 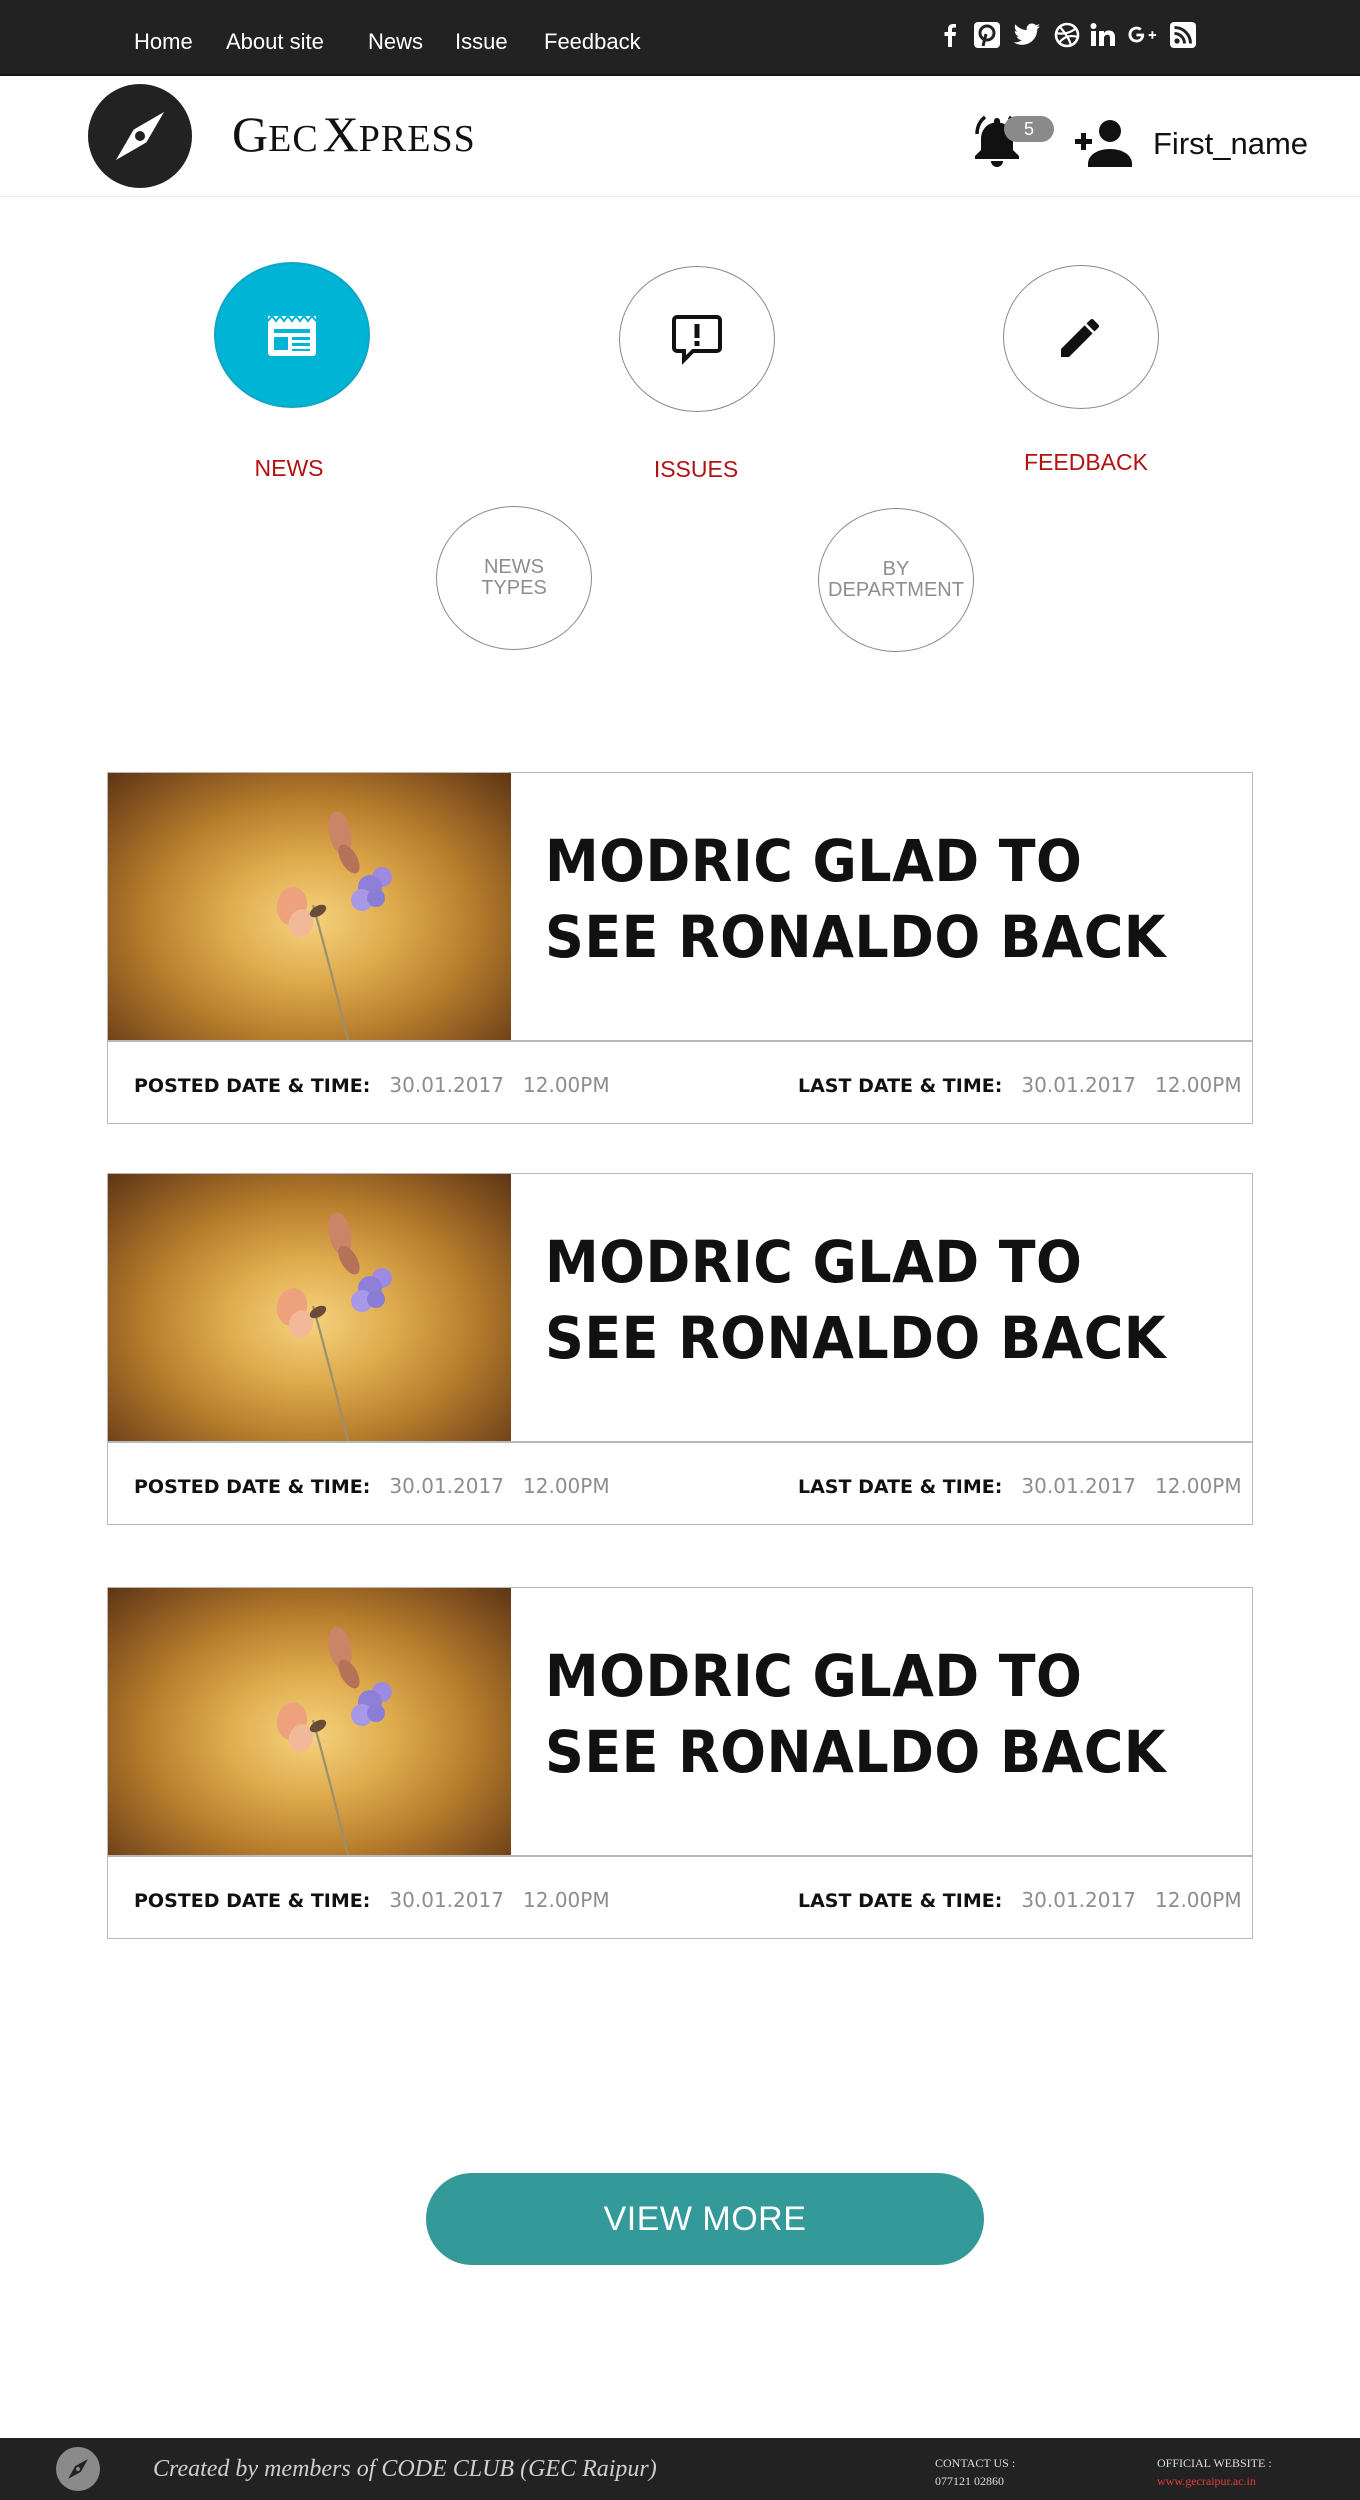 I want to click on pencil-icon, so click(x=1080, y=337).